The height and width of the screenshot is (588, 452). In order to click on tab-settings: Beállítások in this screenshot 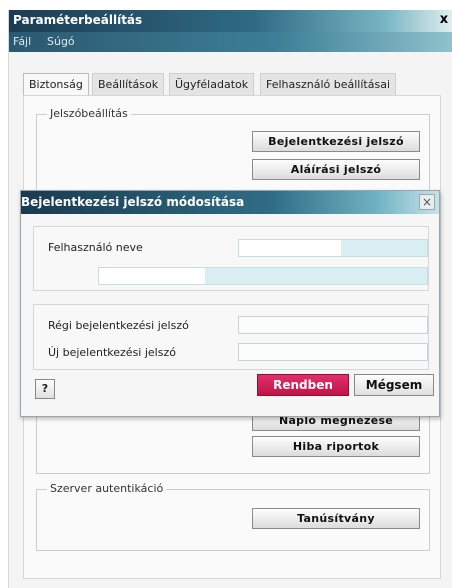, I will do `click(128, 84)`.